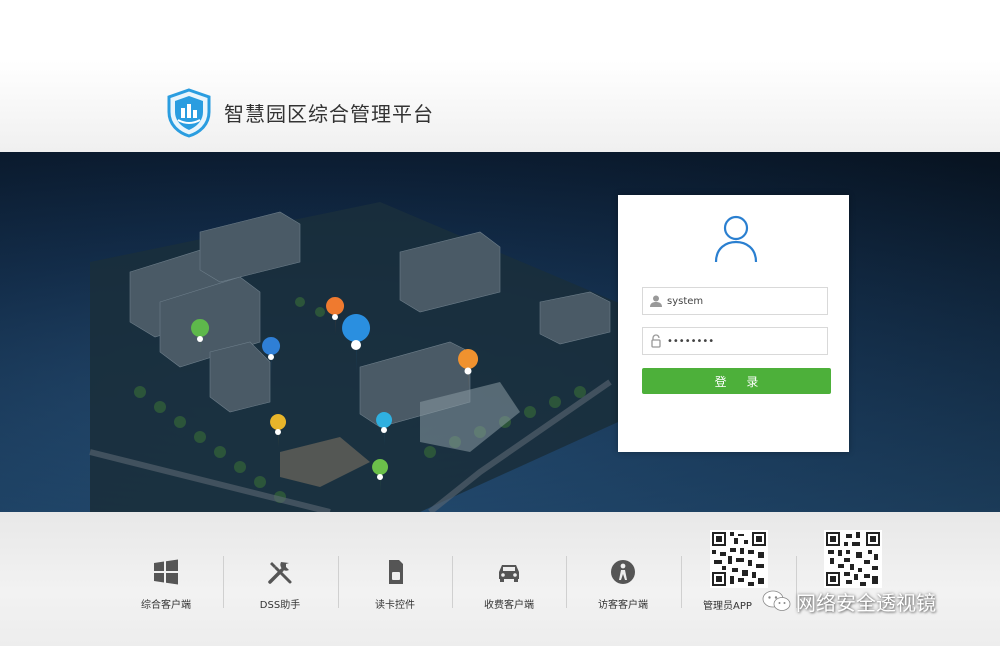 This screenshot has height=646, width=1000. What do you see at coordinates (866, 602) in the screenshot?
I see `watermark-text: 网络安全透视镜` at bounding box center [866, 602].